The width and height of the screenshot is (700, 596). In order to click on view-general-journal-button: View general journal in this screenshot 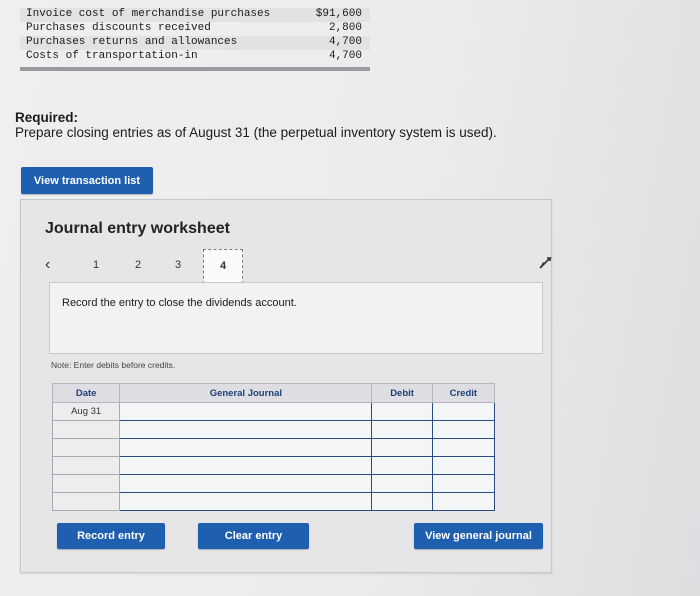, I will do `click(478, 536)`.